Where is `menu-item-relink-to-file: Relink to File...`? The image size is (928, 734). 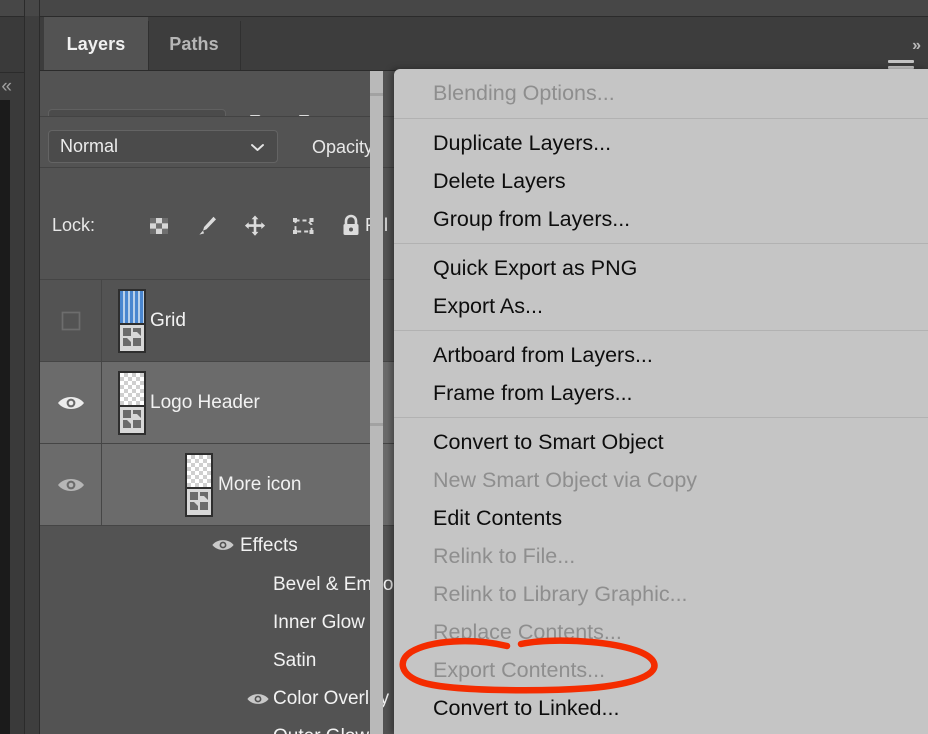 menu-item-relink-to-file: Relink to File... is located at coordinates (661, 556).